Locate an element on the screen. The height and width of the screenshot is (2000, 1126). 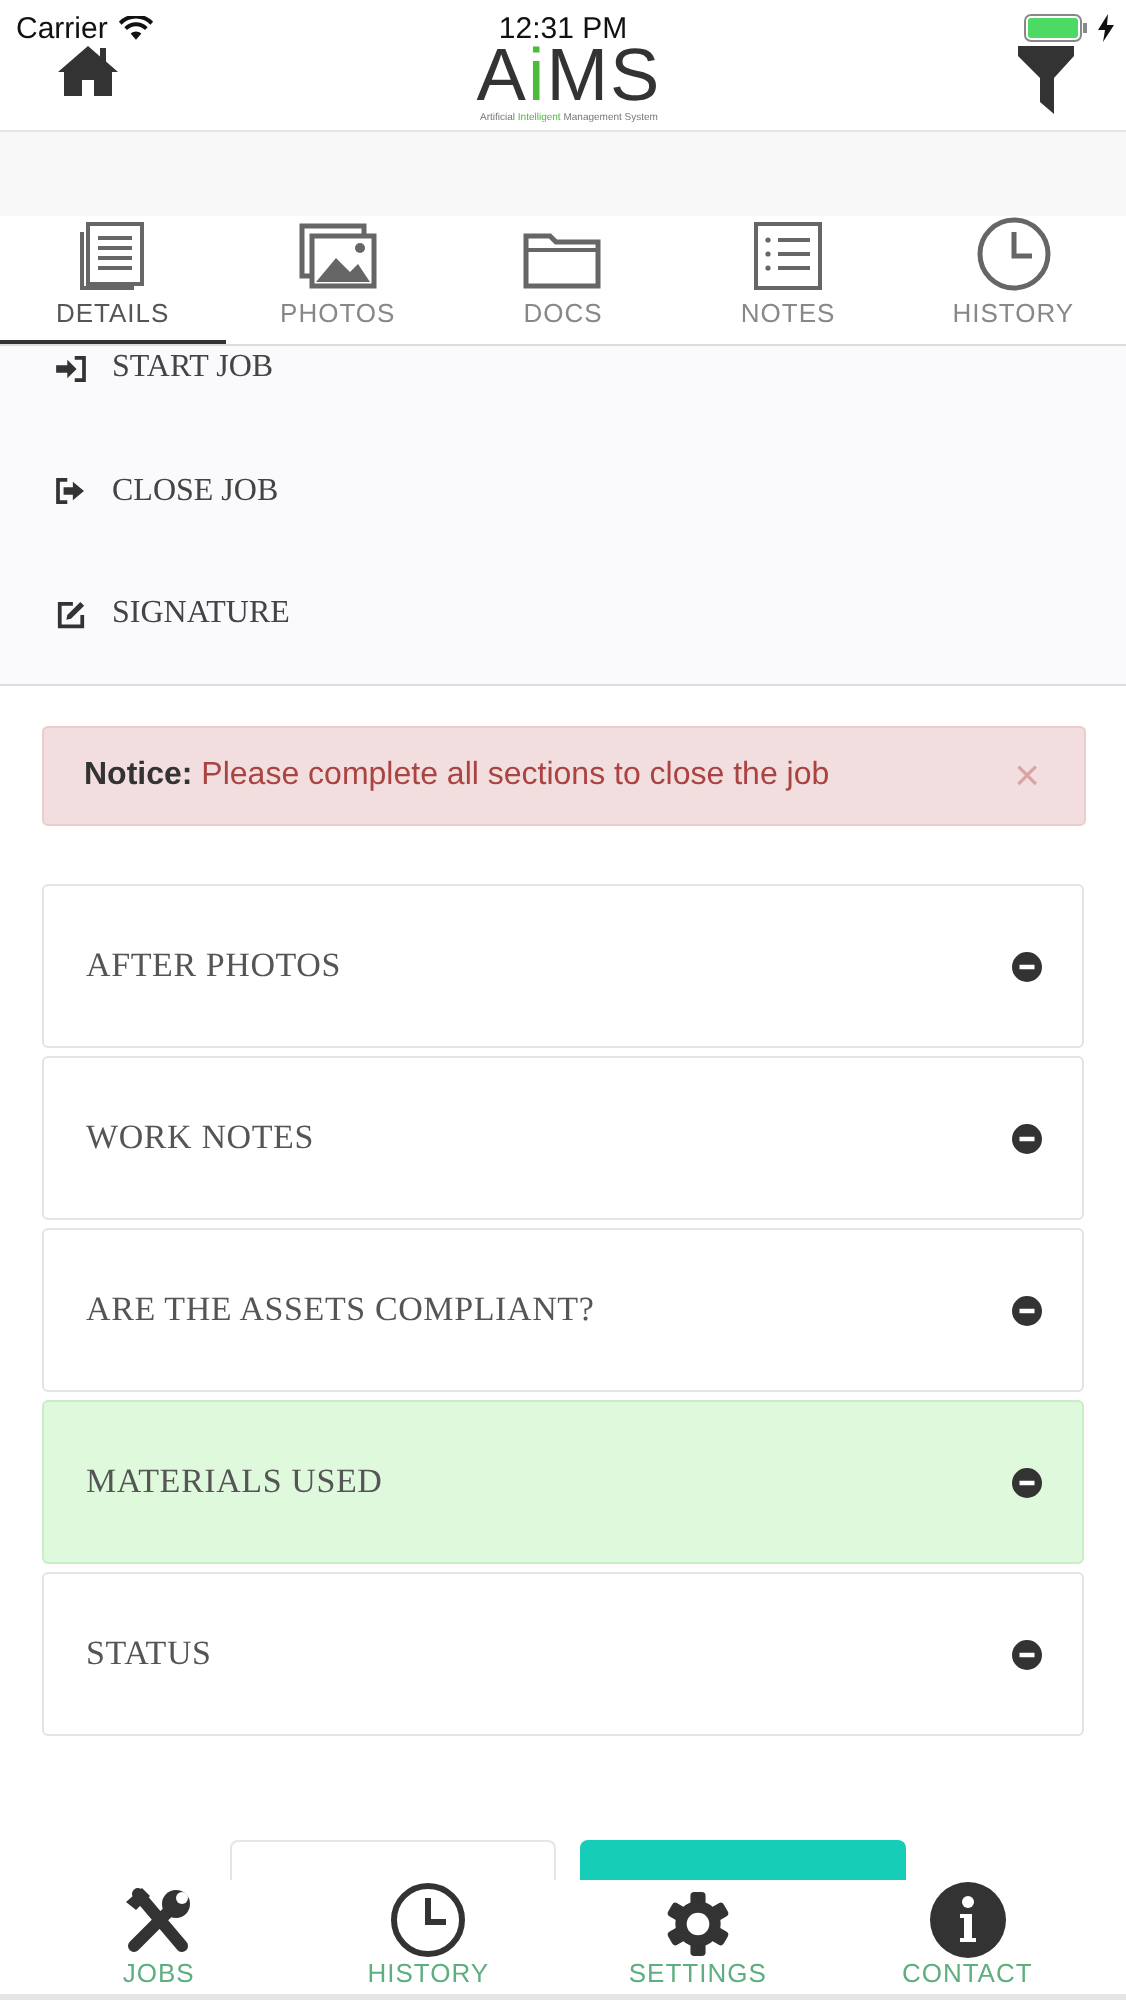
accordion-panel: WORK NOTES is located at coordinates (563, 1138).